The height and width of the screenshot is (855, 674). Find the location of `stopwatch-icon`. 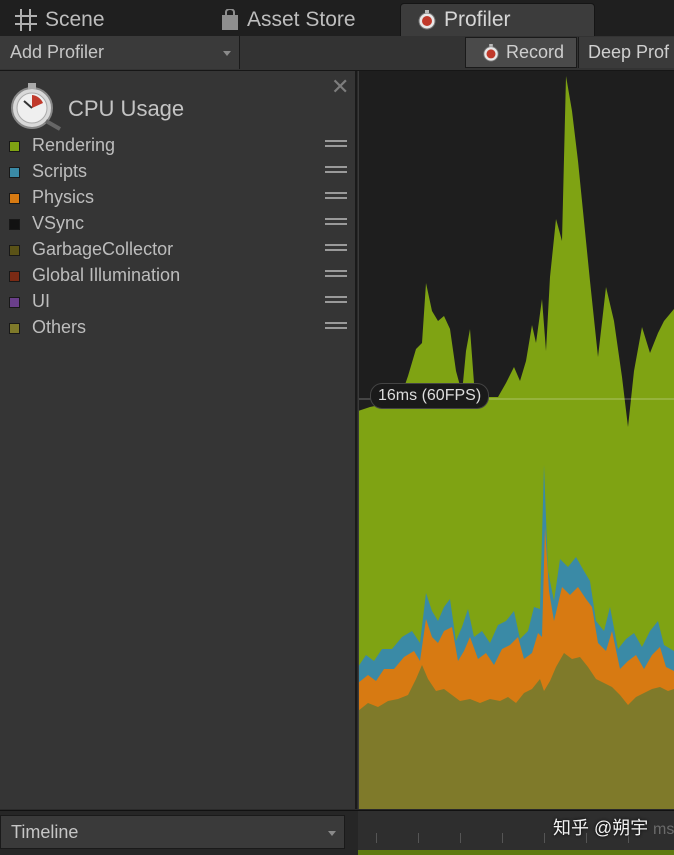

stopwatch-icon is located at coordinates (35, 108).